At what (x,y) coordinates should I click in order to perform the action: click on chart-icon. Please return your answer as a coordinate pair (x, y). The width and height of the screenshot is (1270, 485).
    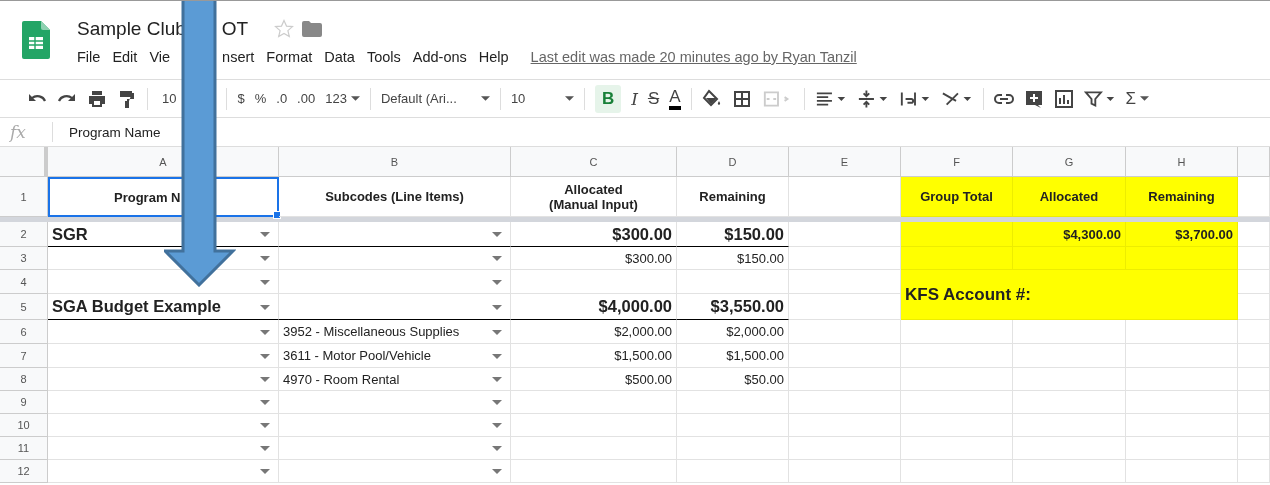
    Looking at the image, I should click on (1063, 98).